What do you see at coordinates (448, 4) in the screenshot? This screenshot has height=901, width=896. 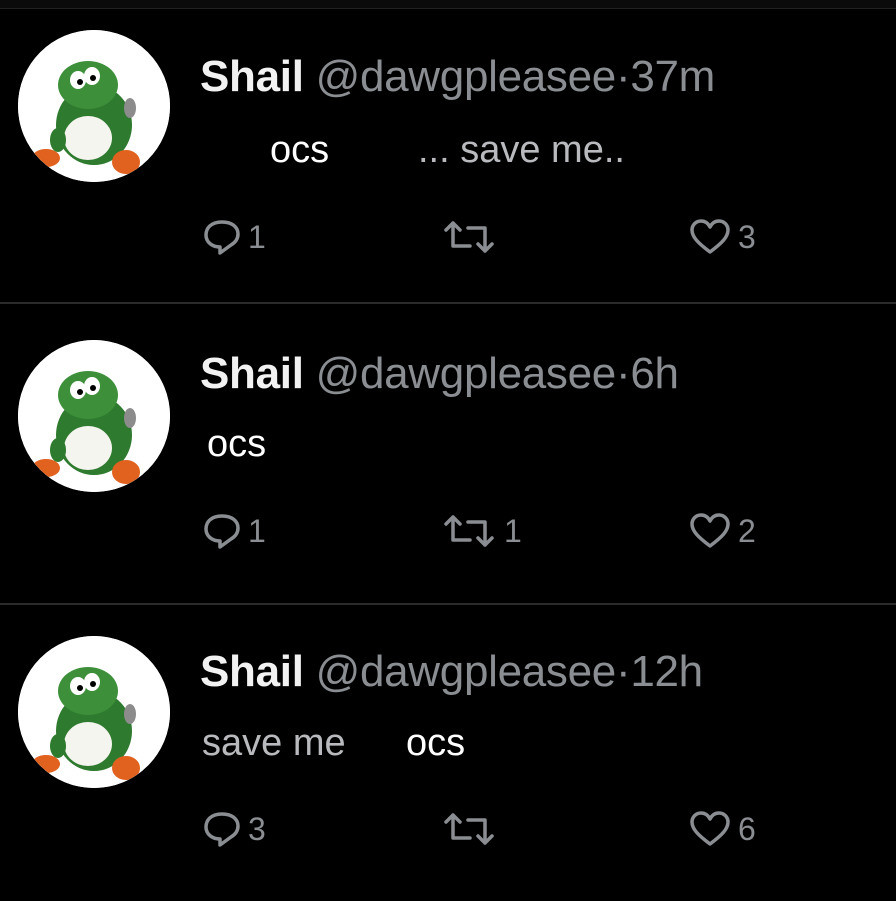 I see `top-divider` at bounding box center [448, 4].